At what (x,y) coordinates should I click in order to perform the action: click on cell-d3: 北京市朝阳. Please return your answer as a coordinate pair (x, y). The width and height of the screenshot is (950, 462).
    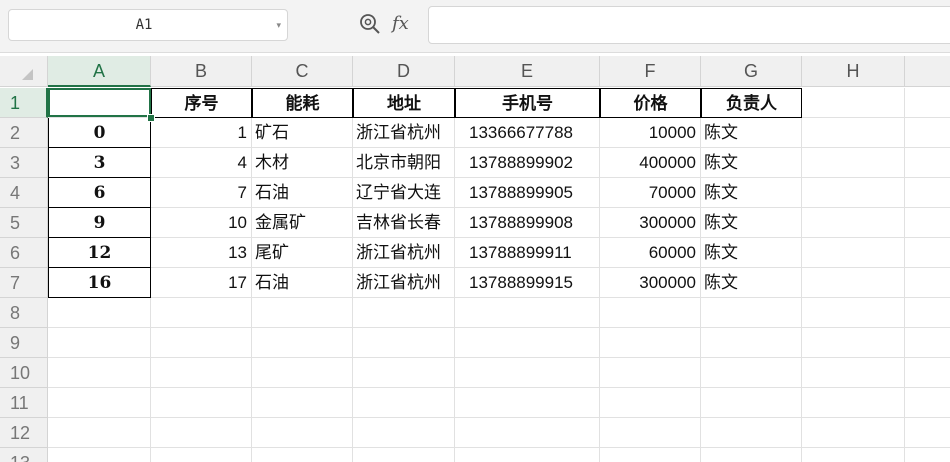
    Looking at the image, I should click on (404, 163).